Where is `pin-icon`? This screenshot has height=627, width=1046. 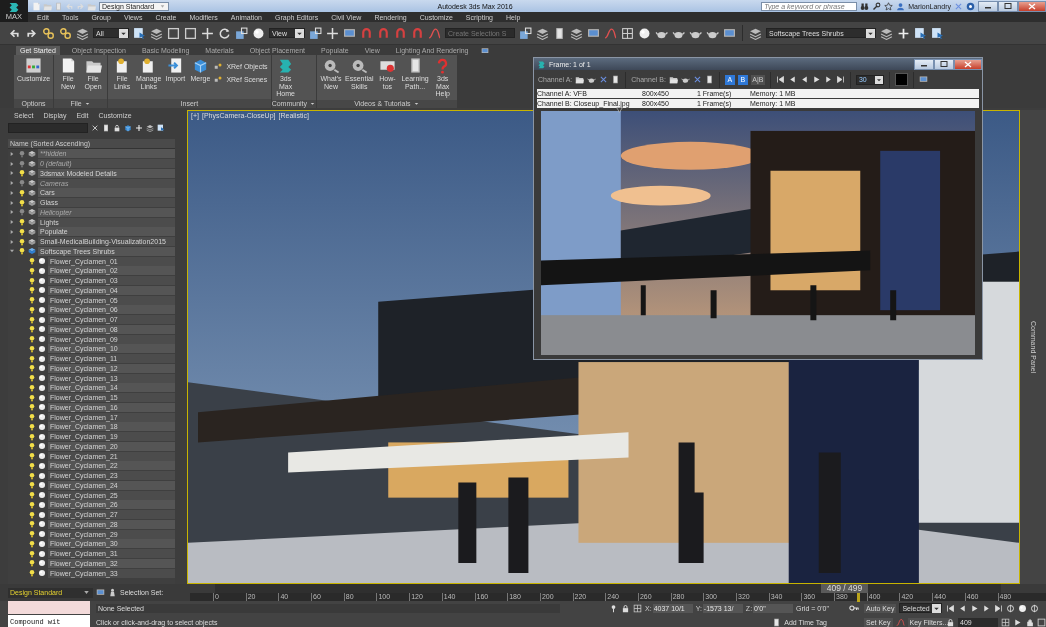 pin-icon is located at coordinates (613, 608).